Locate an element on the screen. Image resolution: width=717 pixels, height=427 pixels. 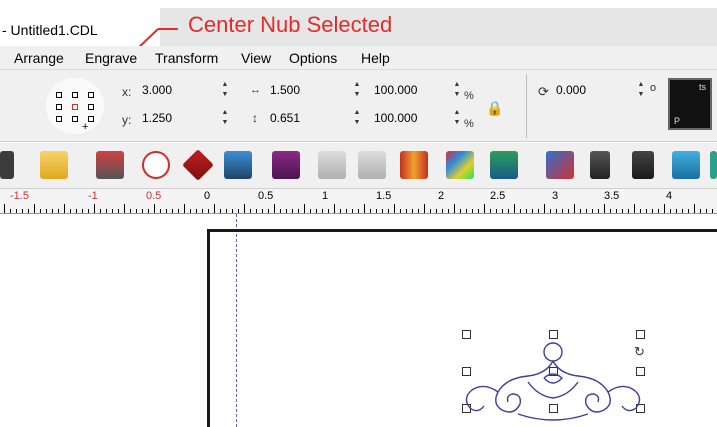
menu-help: Help is located at coordinates (375, 58).